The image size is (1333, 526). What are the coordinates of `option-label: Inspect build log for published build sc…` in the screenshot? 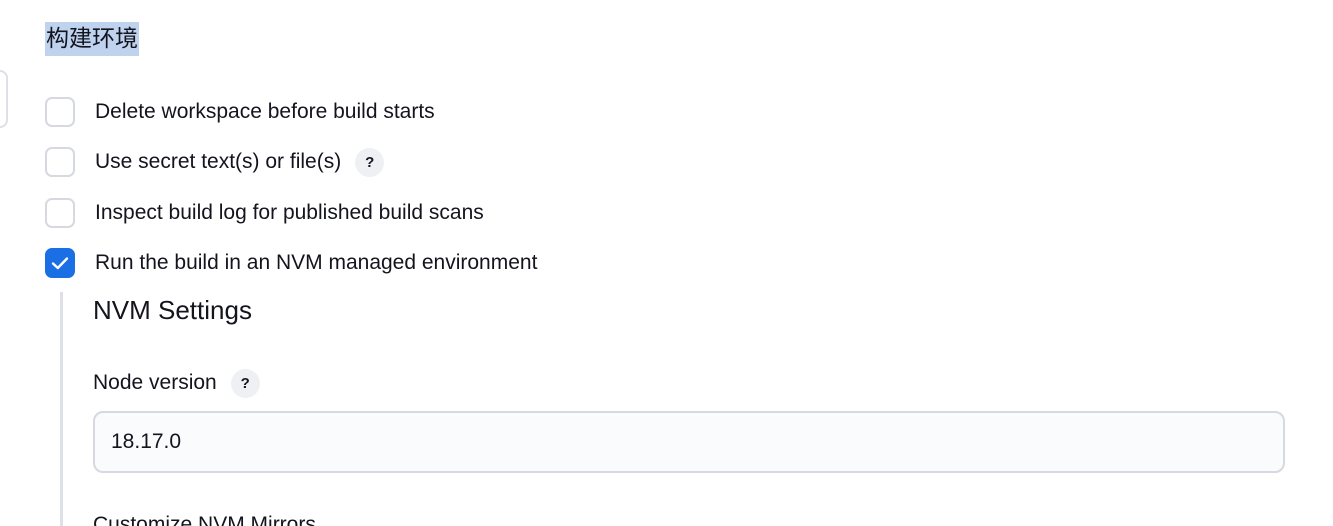 It's located at (289, 212).